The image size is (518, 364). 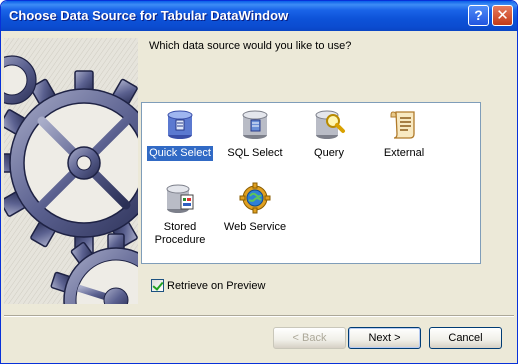 What do you see at coordinates (465, 338) in the screenshot?
I see `cancel-button: Cancel` at bounding box center [465, 338].